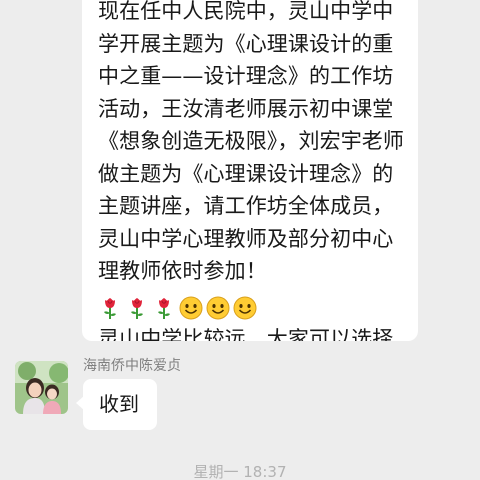 The height and width of the screenshot is (480, 480). What do you see at coordinates (246, 334) in the screenshot?
I see `message-body-2: 灵山中学比较远，大家可以选择拼车前往哟！` at bounding box center [246, 334].